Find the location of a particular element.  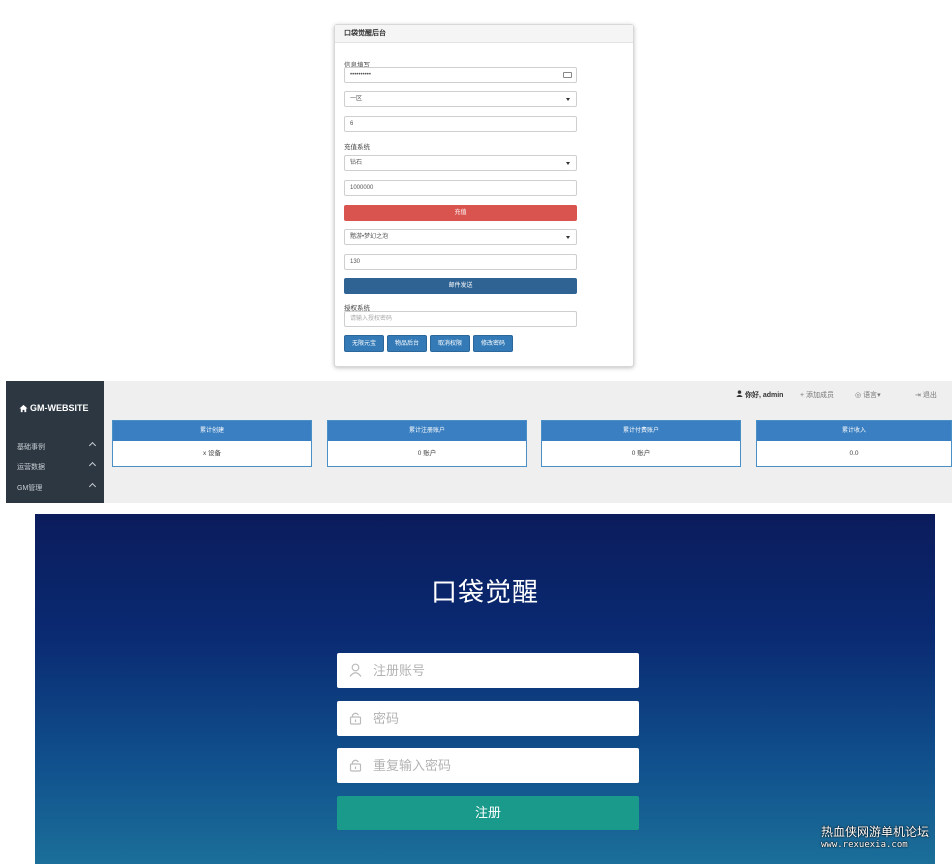

watermark-url: www.rexuexia.com is located at coordinates (864, 845).